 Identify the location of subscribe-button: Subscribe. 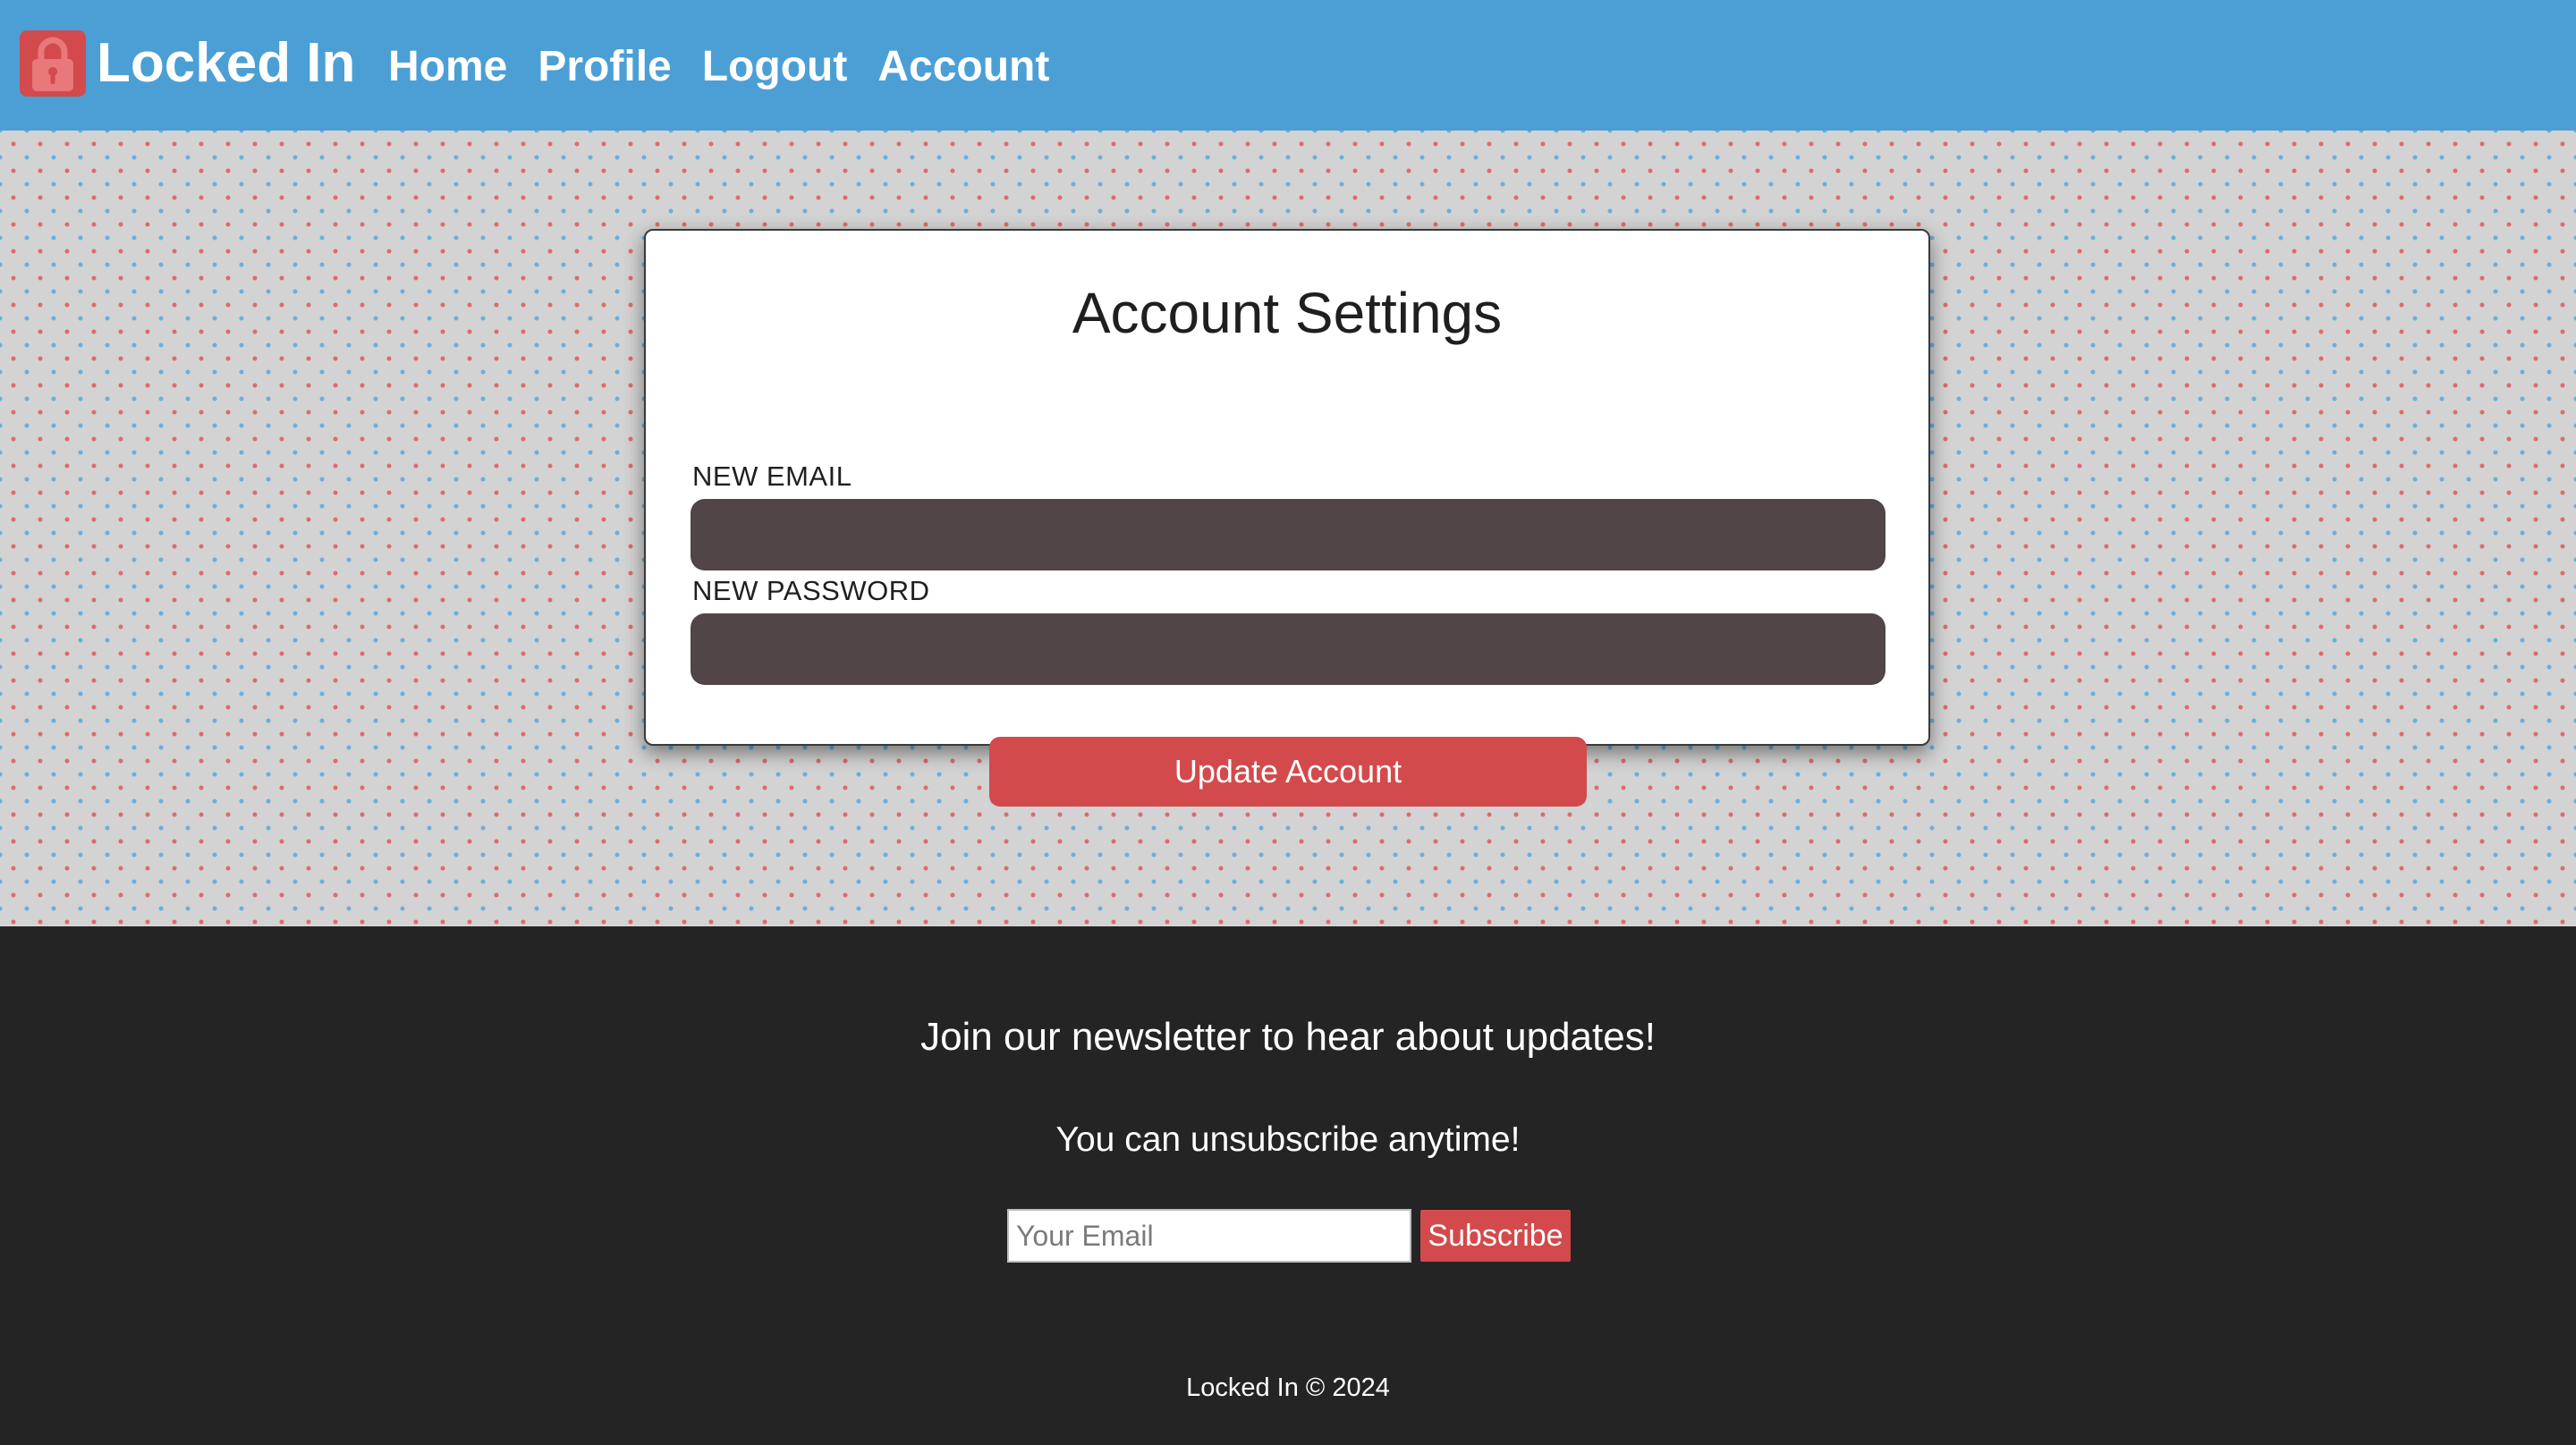
(1495, 1236).